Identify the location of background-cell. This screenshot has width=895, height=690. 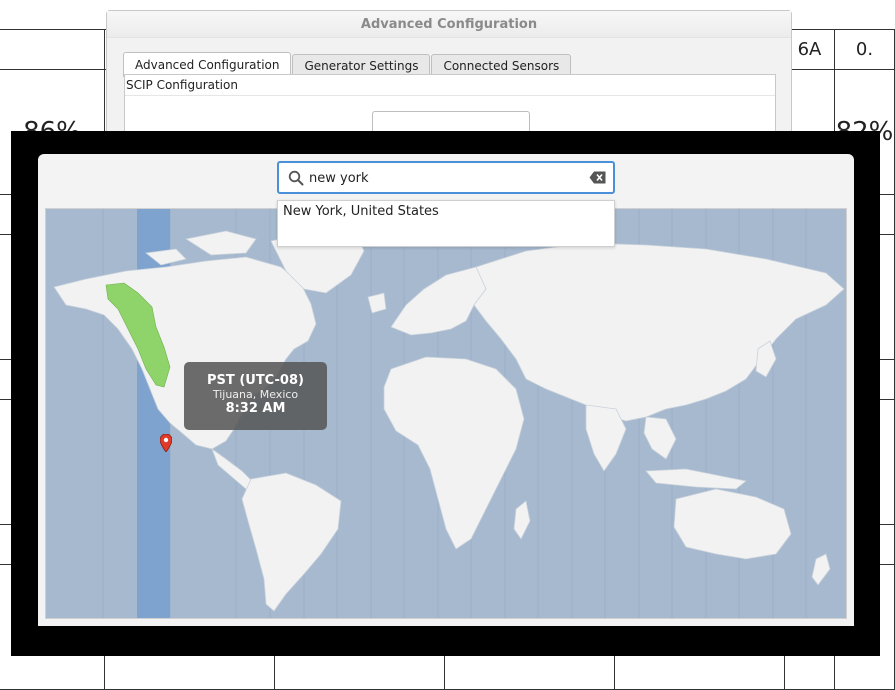
(52, 49).